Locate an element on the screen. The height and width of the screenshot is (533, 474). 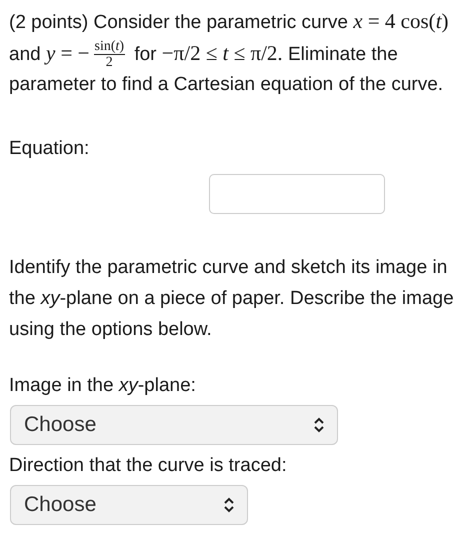
select-label: Direction that the curve is traced: is located at coordinates (148, 466).